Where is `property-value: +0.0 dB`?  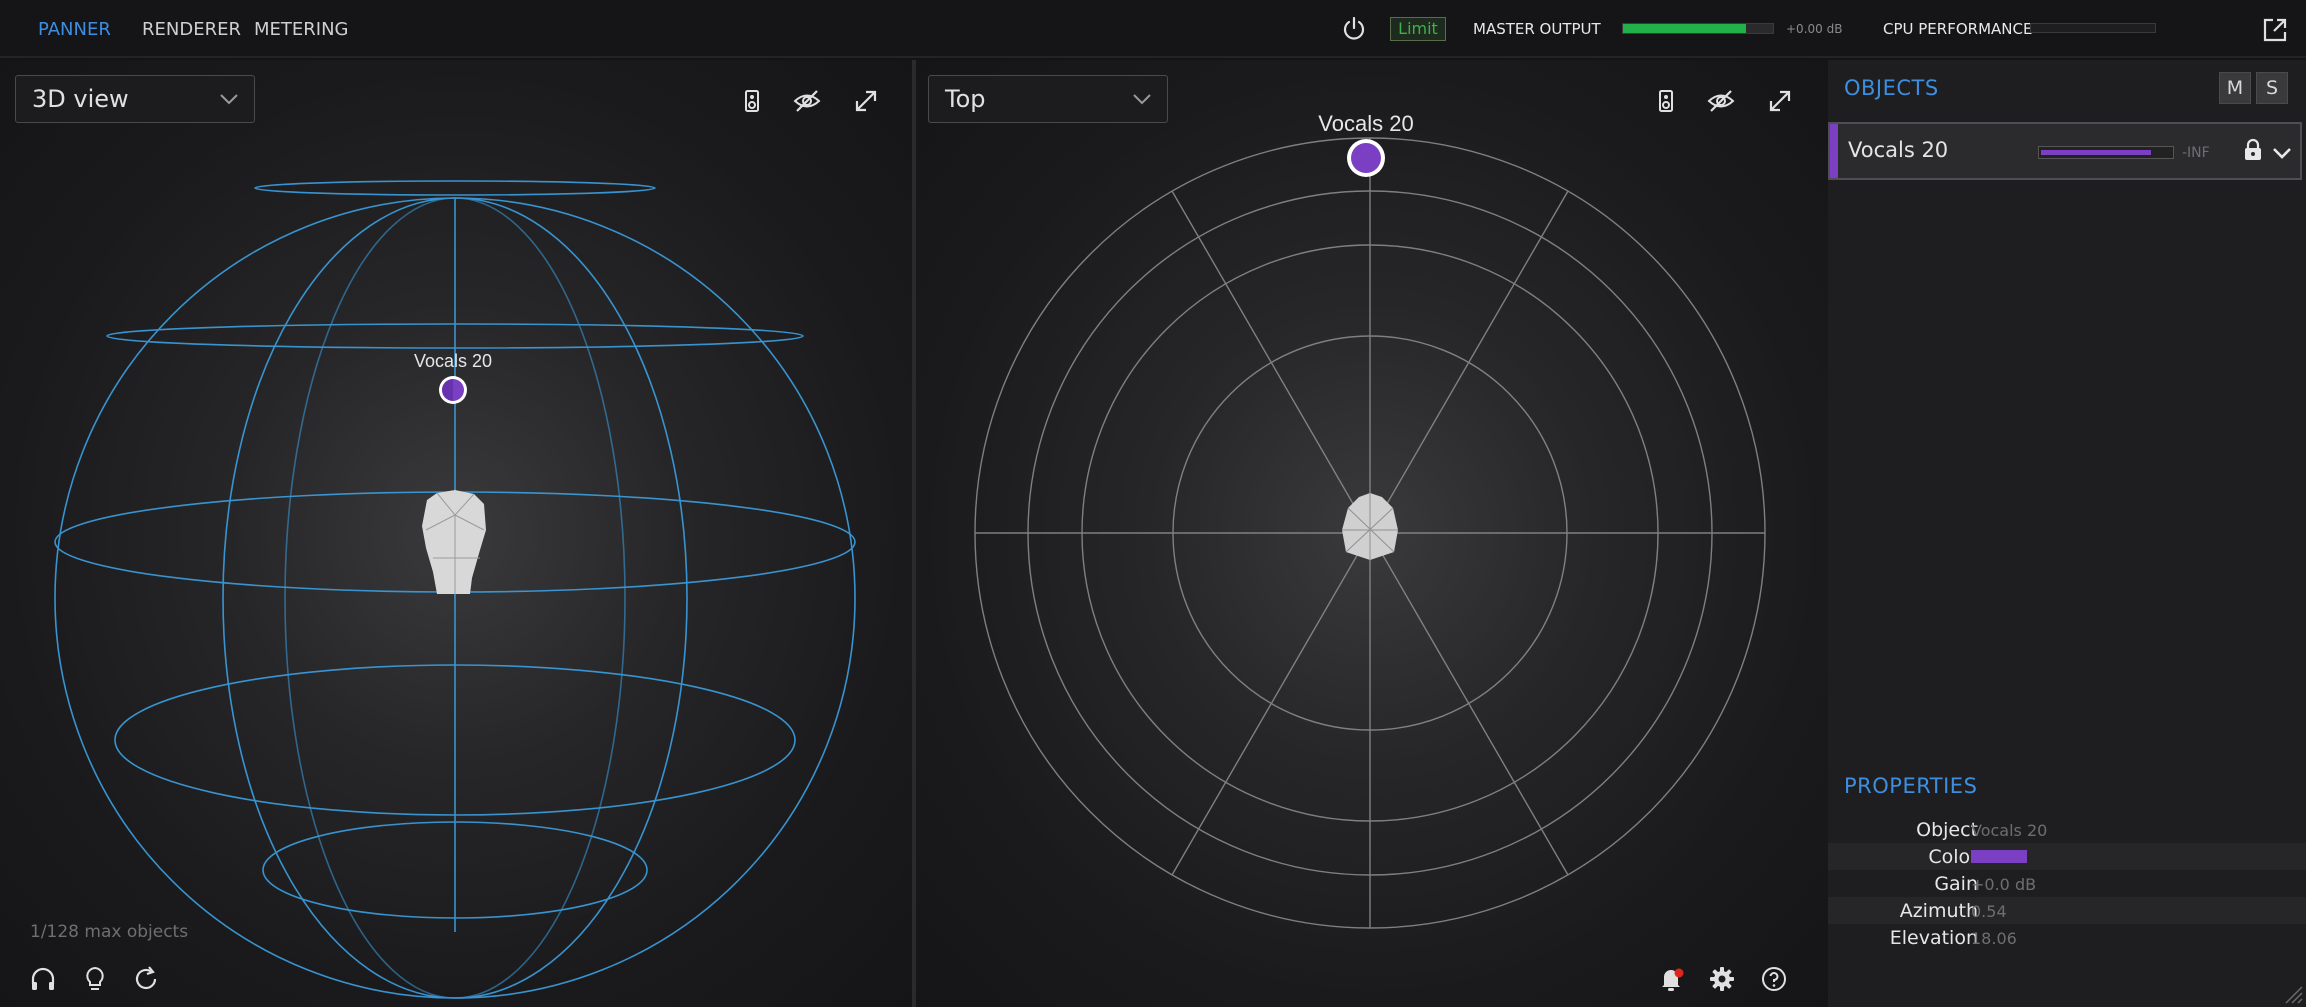
property-value: +0.0 dB is located at coordinates (2003, 884).